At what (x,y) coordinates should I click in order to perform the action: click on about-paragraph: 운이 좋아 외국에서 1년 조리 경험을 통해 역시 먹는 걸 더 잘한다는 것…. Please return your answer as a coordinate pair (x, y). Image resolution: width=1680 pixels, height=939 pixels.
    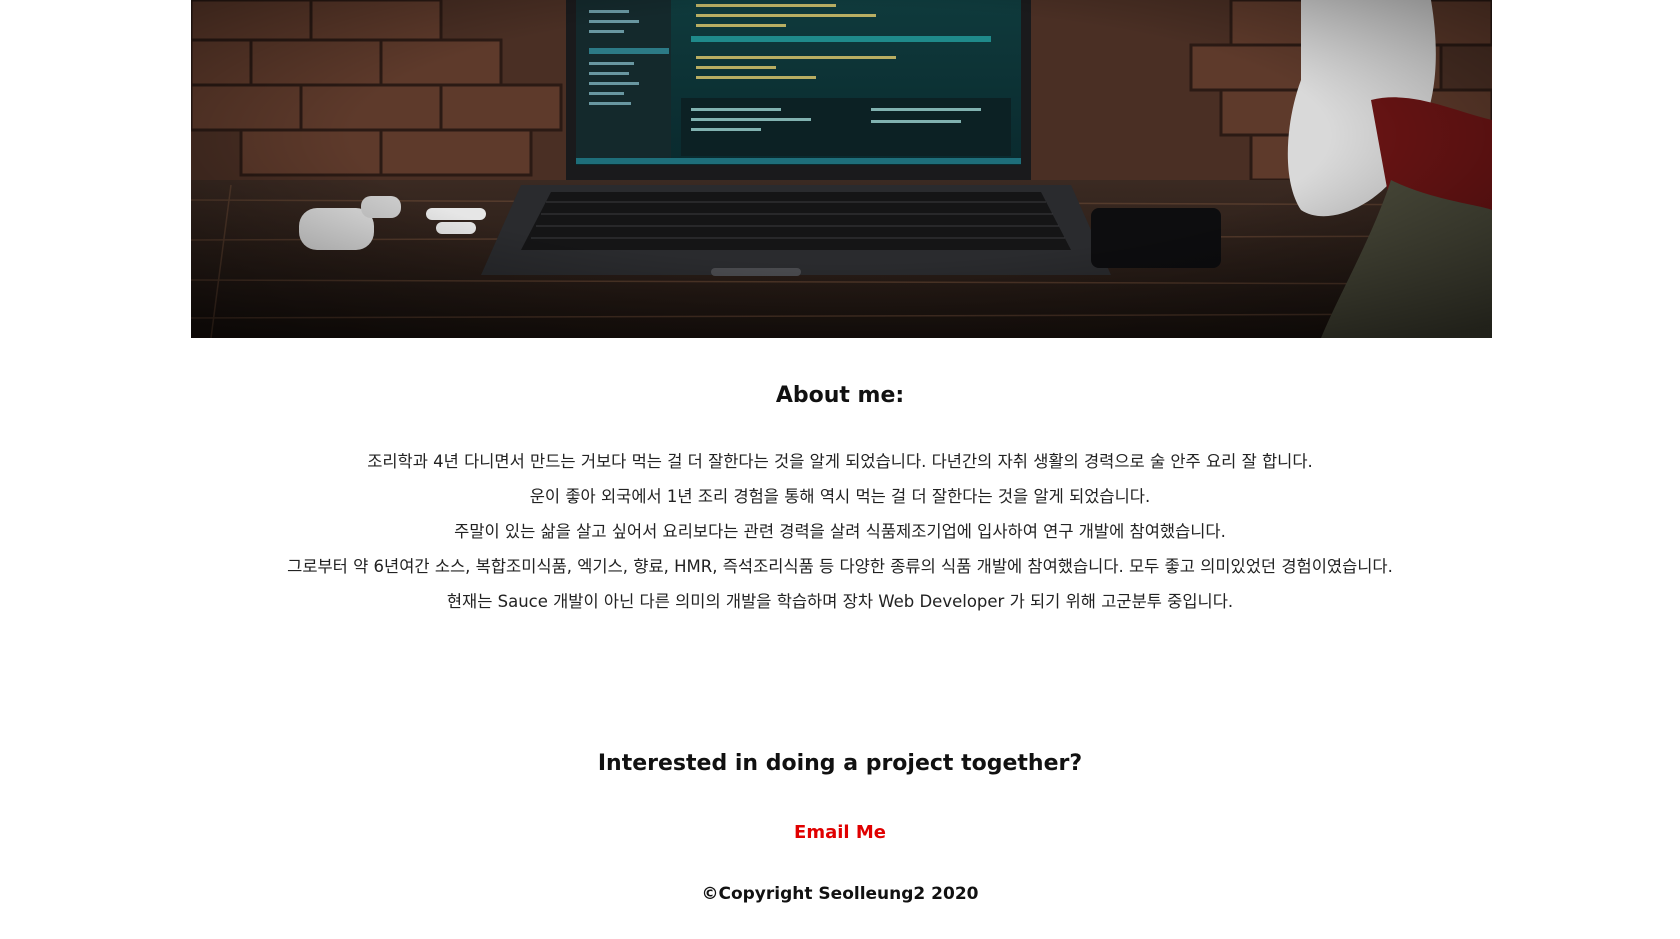
    Looking at the image, I should click on (840, 496).